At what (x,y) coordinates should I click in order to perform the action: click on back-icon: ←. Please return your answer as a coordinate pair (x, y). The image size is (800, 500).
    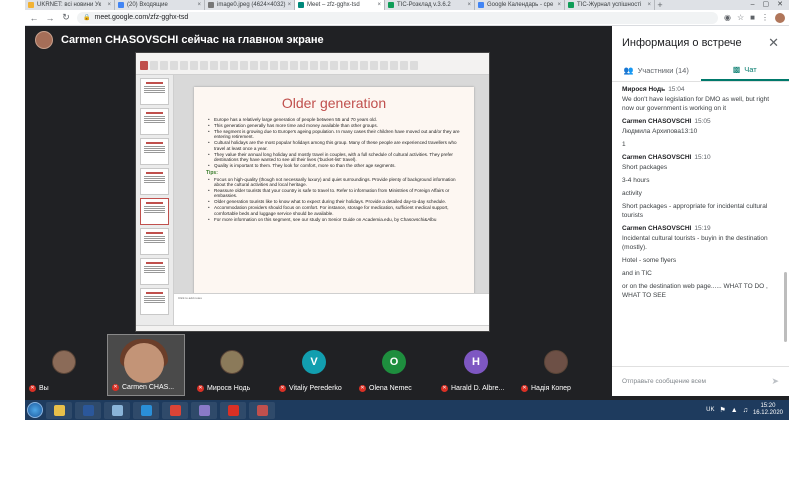
    Looking at the image, I should click on (34, 18).